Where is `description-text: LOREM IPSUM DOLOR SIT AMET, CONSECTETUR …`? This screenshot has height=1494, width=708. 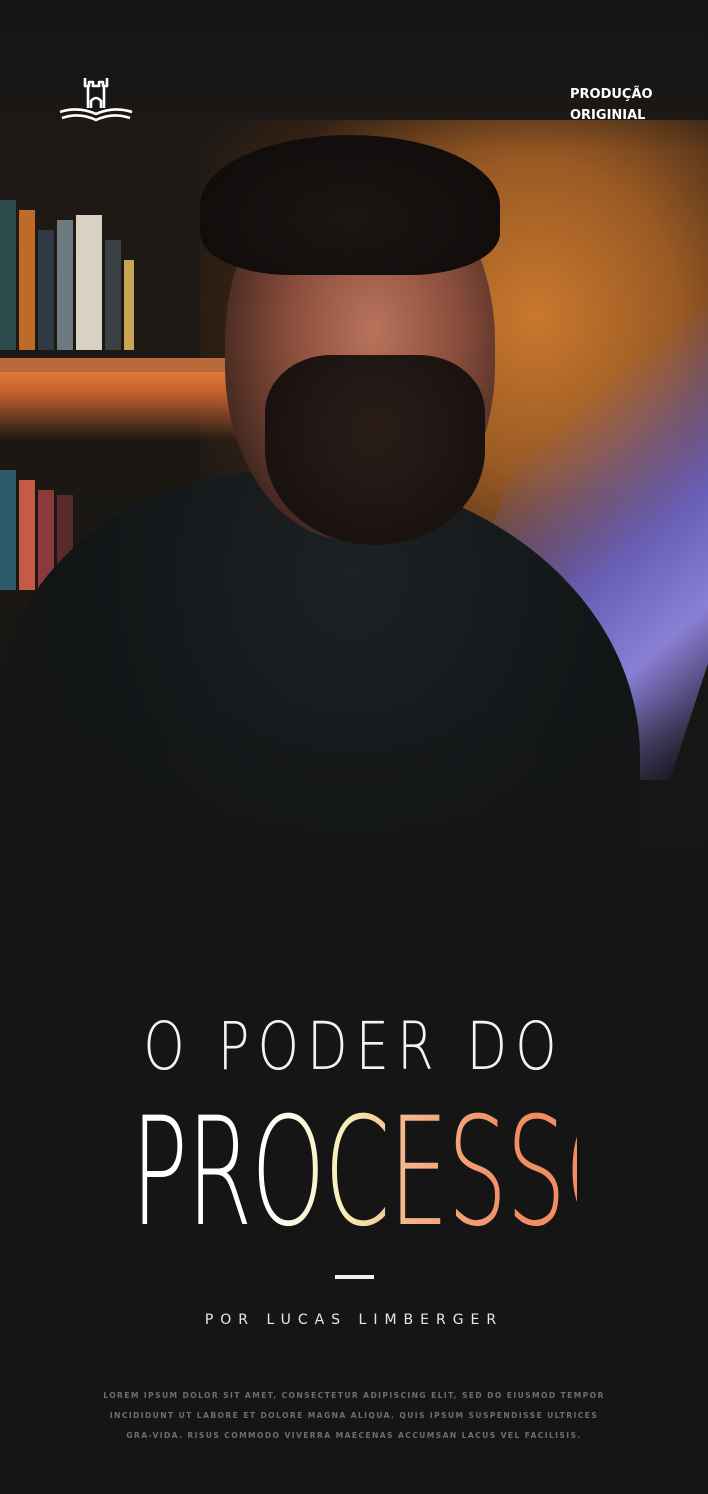
description-text: LOREM IPSUM DOLOR SIT AMET, CONSECTETUR … is located at coordinates (354, 1415).